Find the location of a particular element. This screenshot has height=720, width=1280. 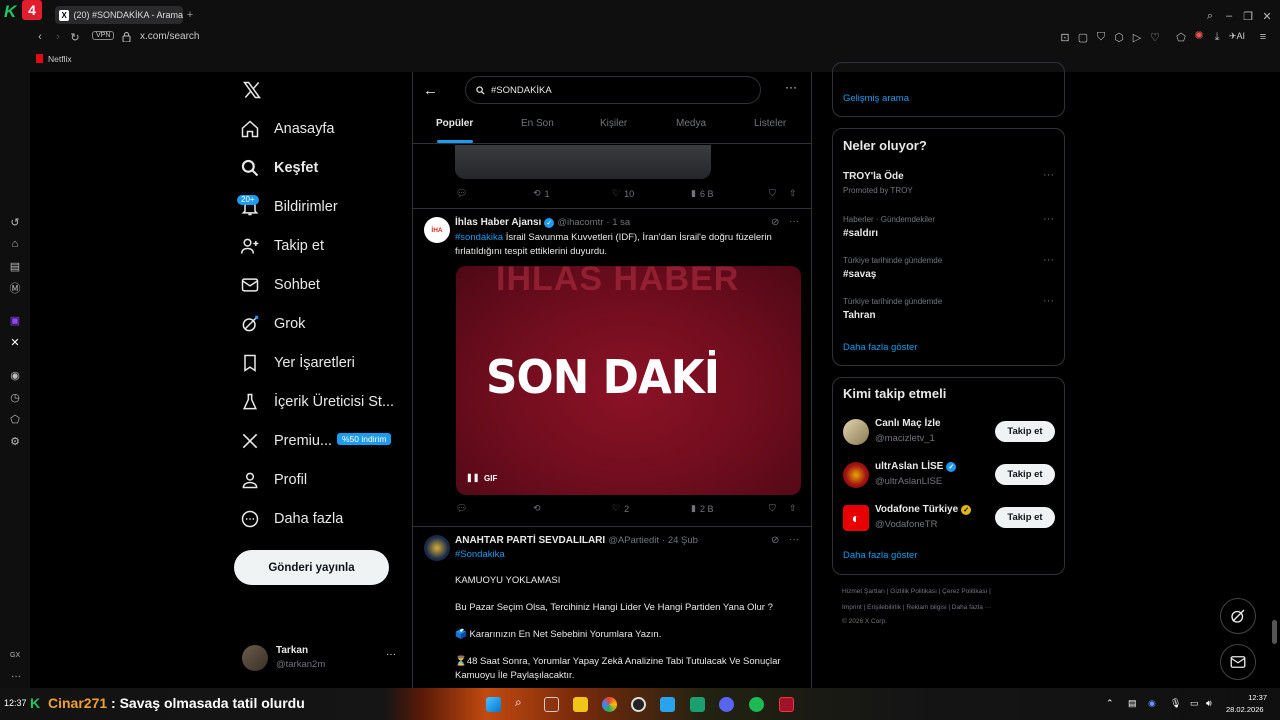

tab-media: Medya is located at coordinates (691, 123).